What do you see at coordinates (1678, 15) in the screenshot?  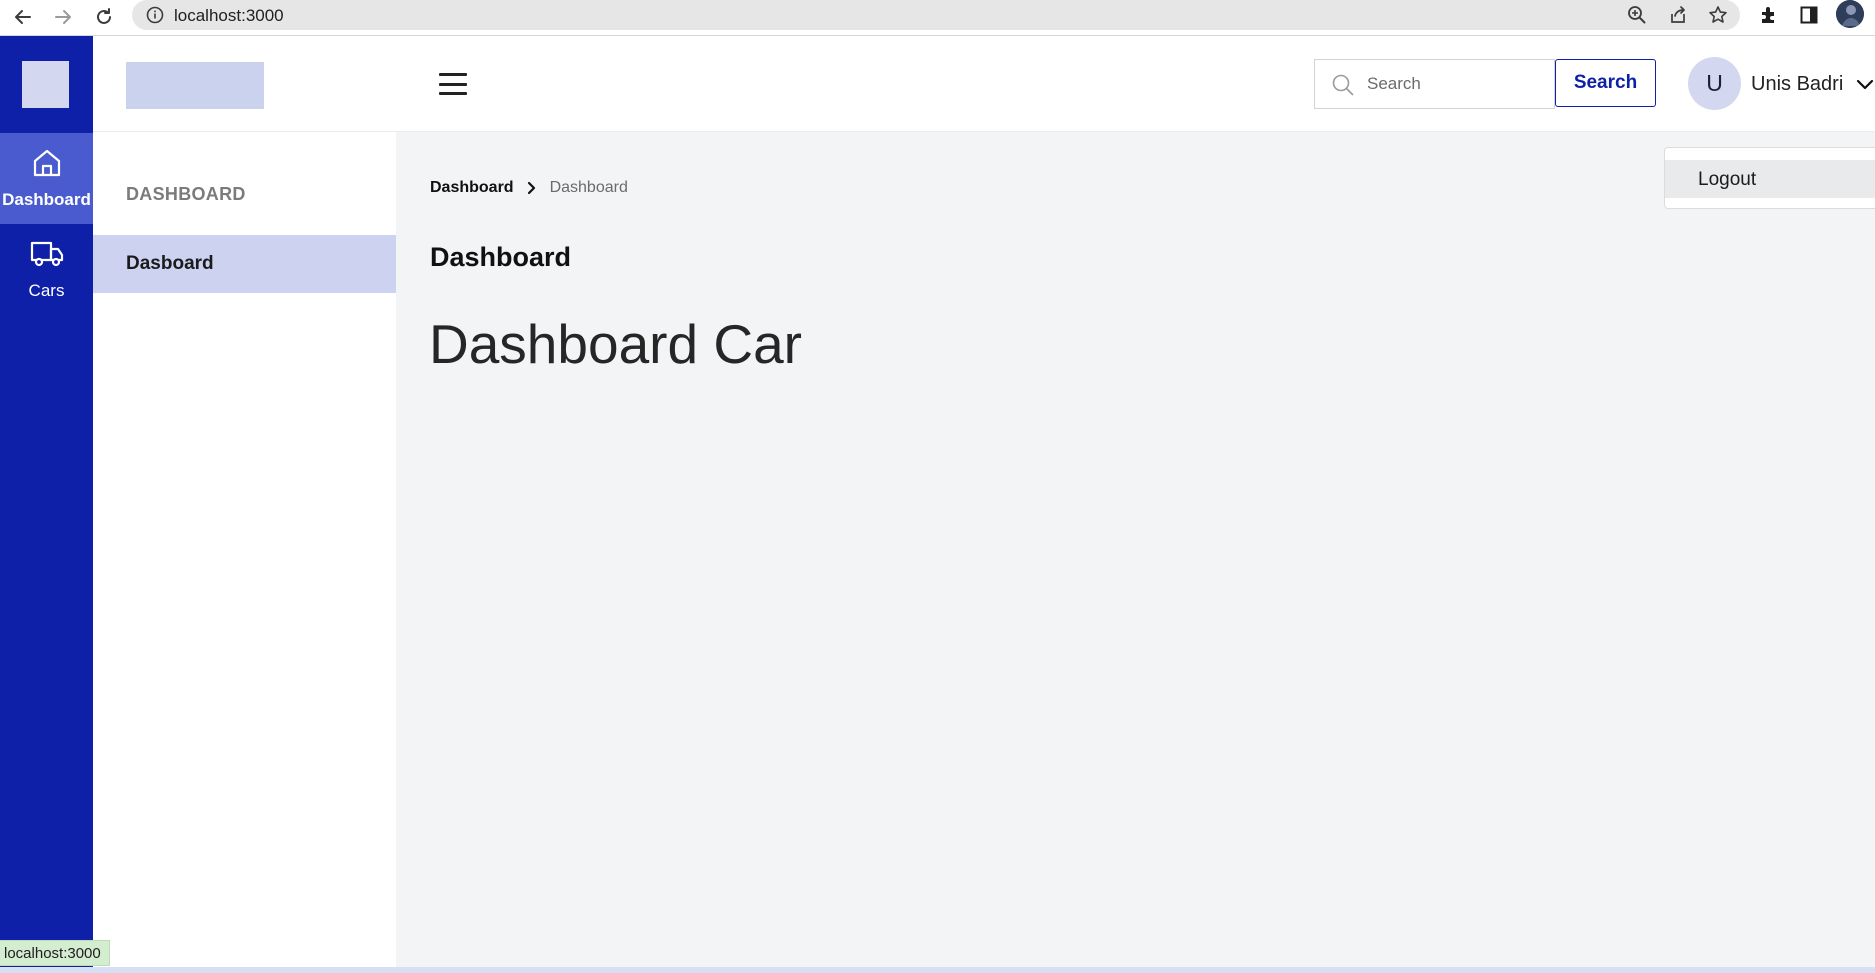 I see `share-icon` at bounding box center [1678, 15].